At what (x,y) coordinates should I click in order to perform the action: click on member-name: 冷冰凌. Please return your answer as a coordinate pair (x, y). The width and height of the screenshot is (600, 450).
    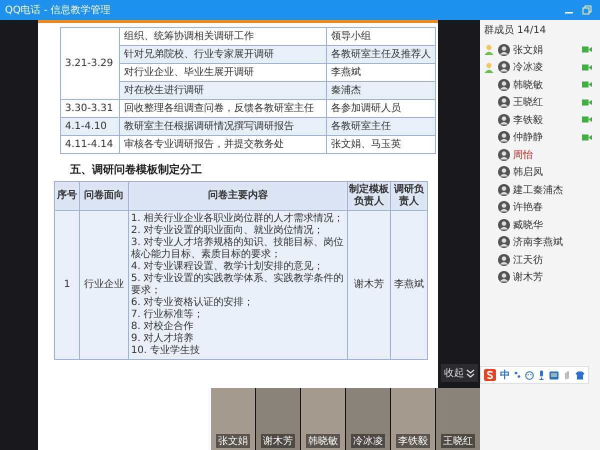
    Looking at the image, I should click on (528, 67).